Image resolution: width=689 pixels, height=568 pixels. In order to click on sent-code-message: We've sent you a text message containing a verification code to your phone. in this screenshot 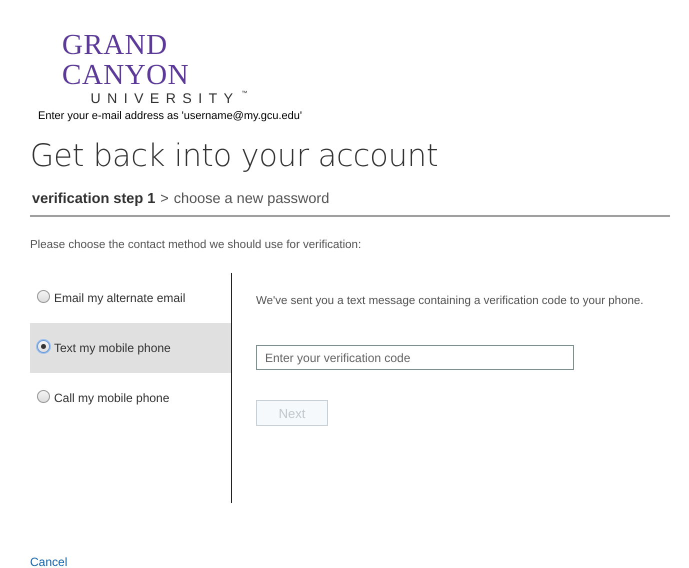, I will do `click(450, 301)`.